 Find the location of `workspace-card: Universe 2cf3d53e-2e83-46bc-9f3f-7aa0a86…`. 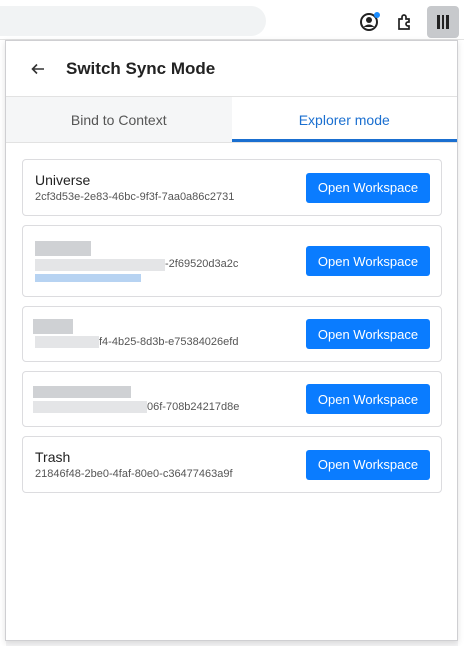

workspace-card: Universe 2cf3d53e-2e83-46bc-9f3f-7aa0a86… is located at coordinates (232, 187).